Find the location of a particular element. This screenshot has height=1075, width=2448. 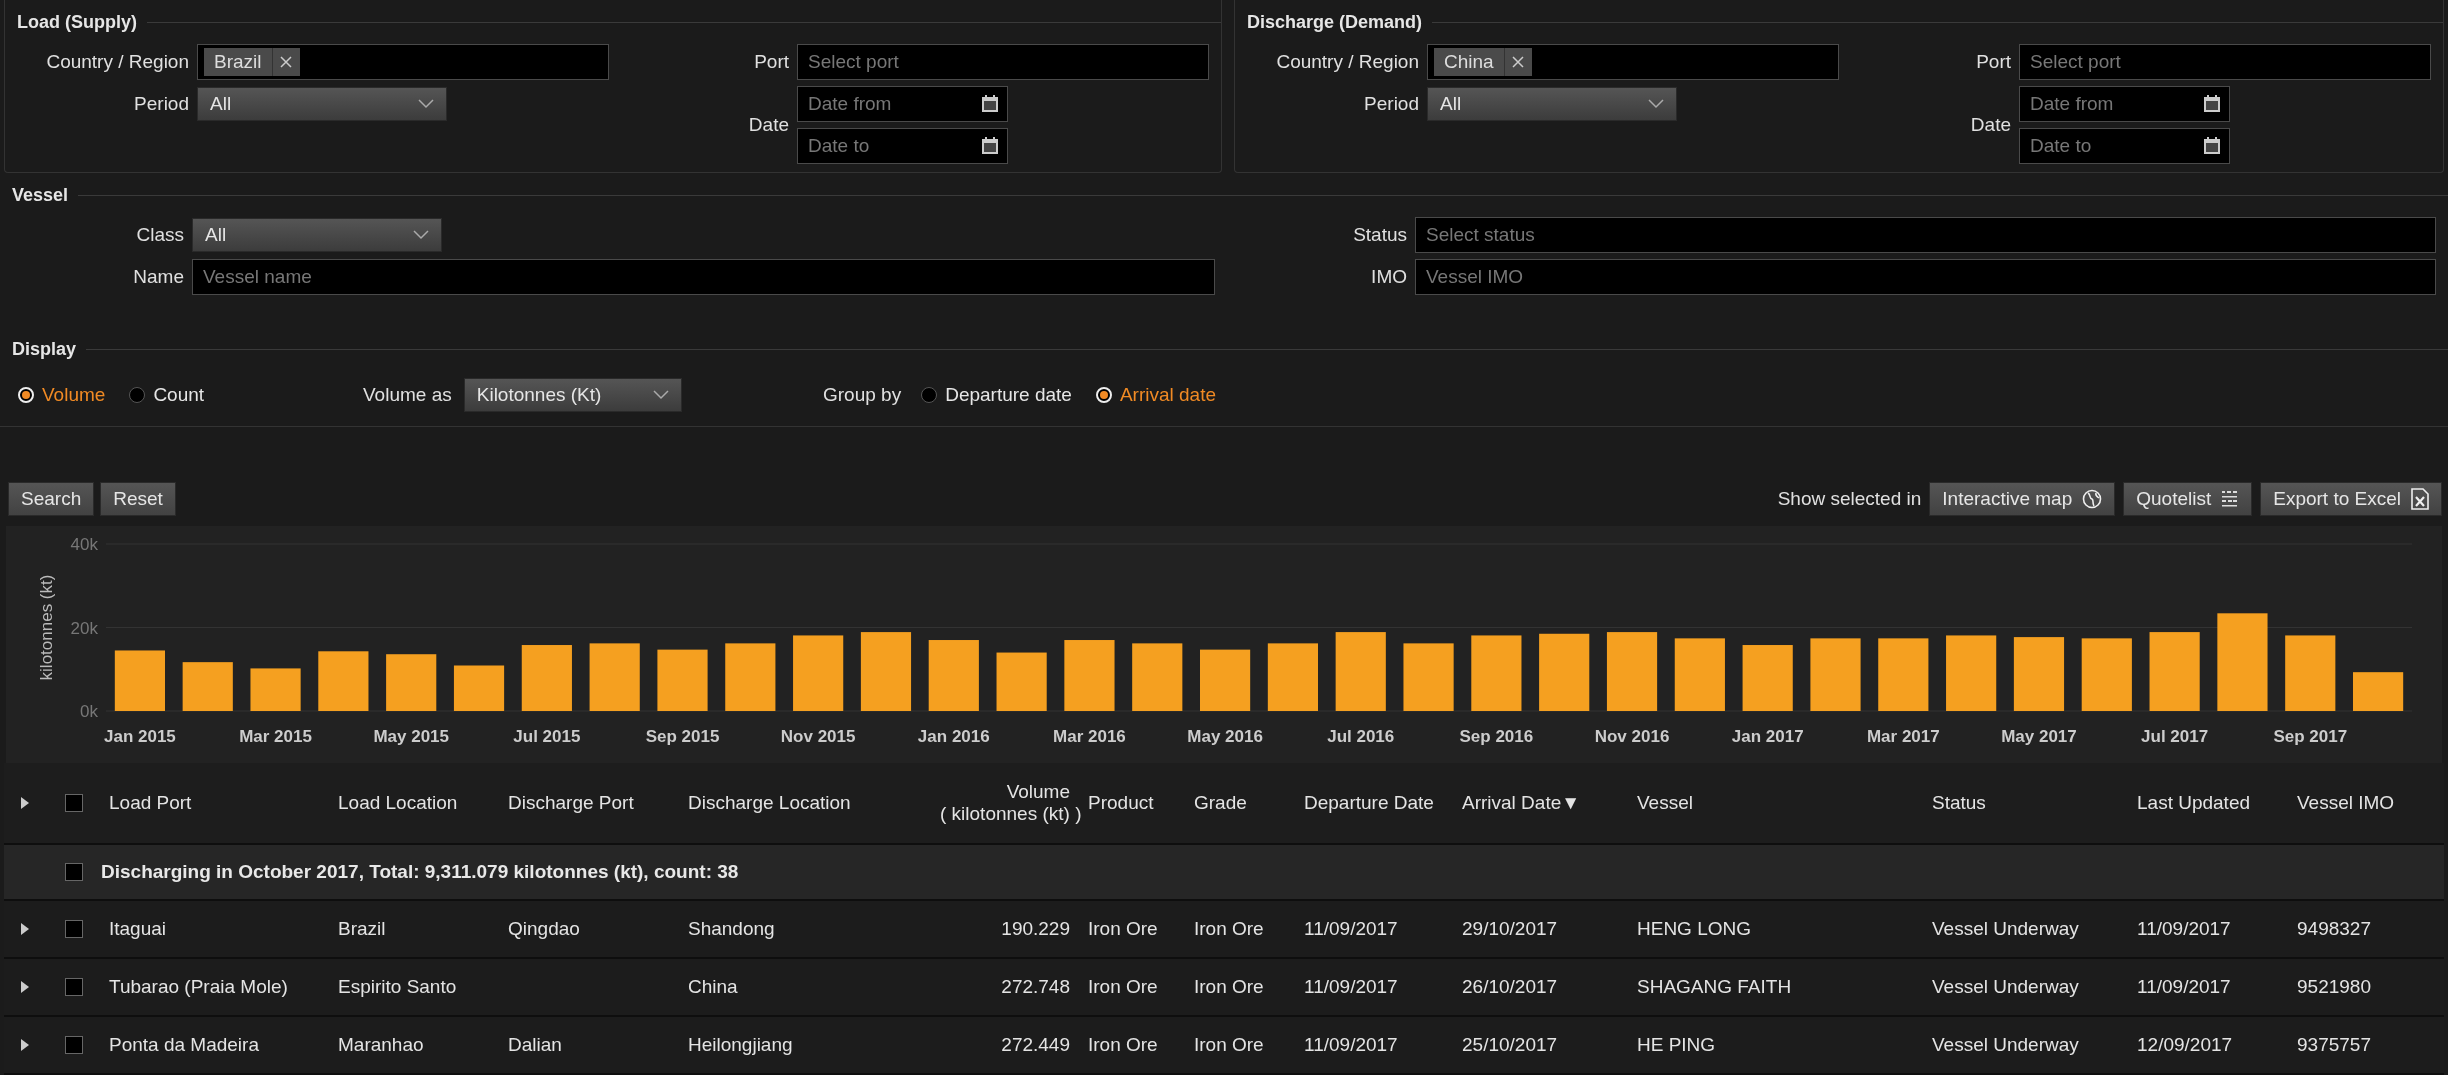

table-cell-text: Tubarao (Praia Mole) is located at coordinates (198, 987).